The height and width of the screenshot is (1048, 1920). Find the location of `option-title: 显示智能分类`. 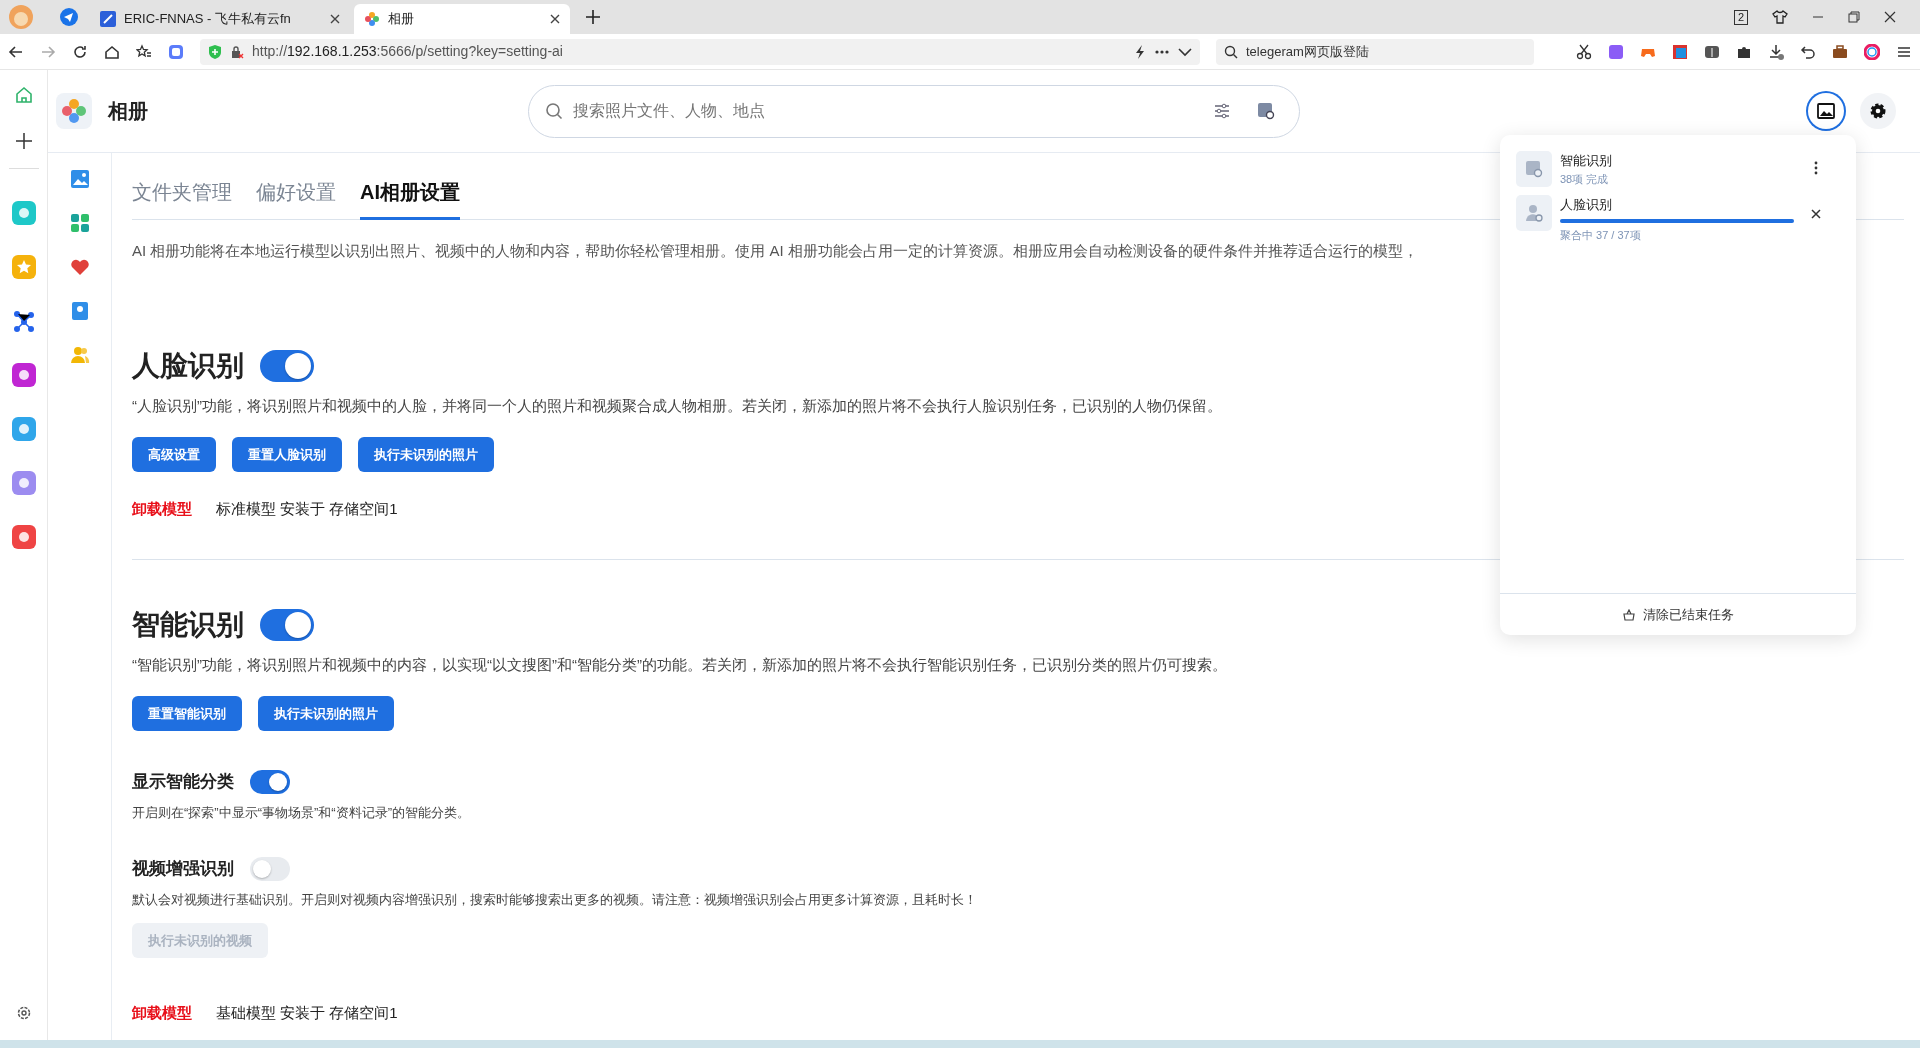

option-title: 显示智能分类 is located at coordinates (183, 782).